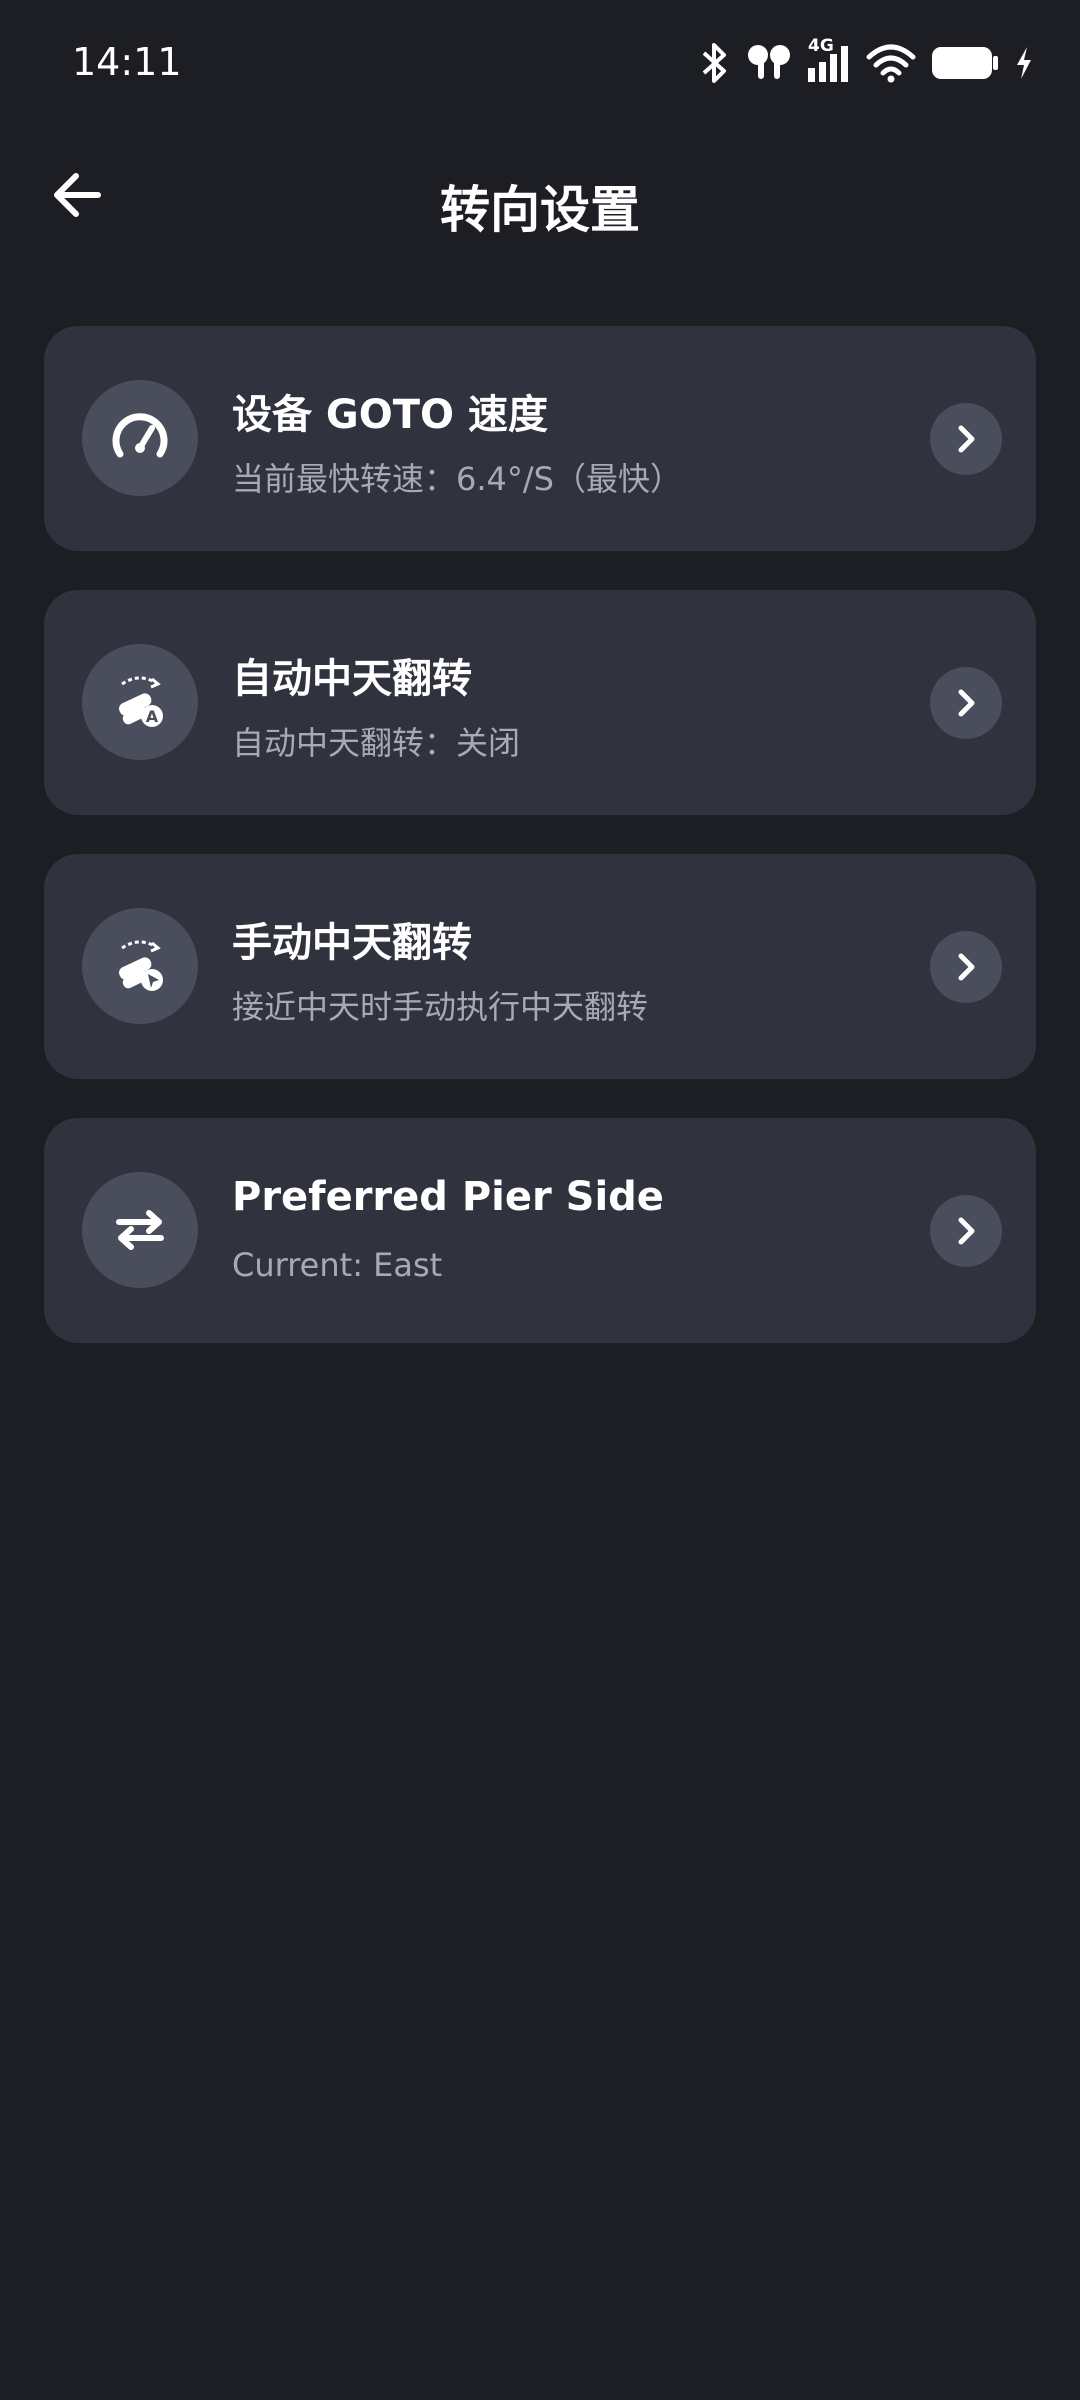  I want to click on preferred-pier-side-item: Preferred Pier Side Current: East, so click(540, 1230).